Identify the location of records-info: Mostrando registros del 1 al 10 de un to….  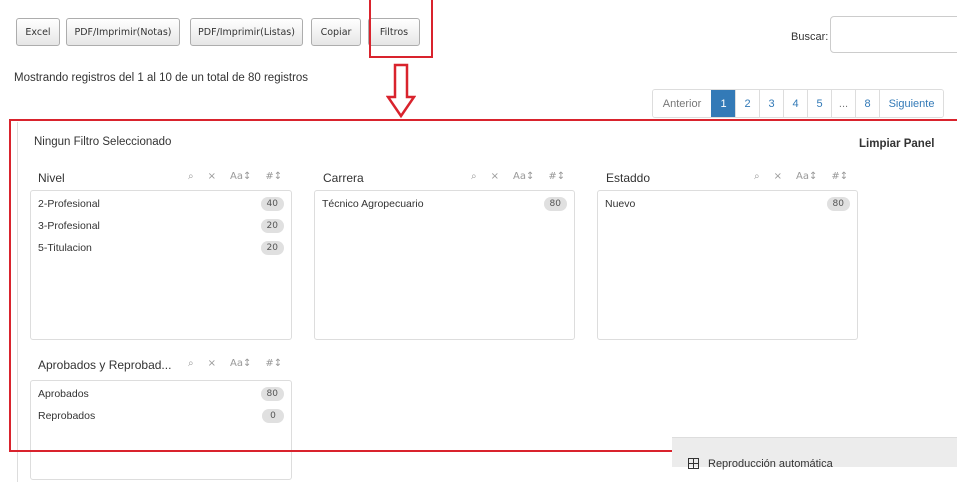
(161, 78).